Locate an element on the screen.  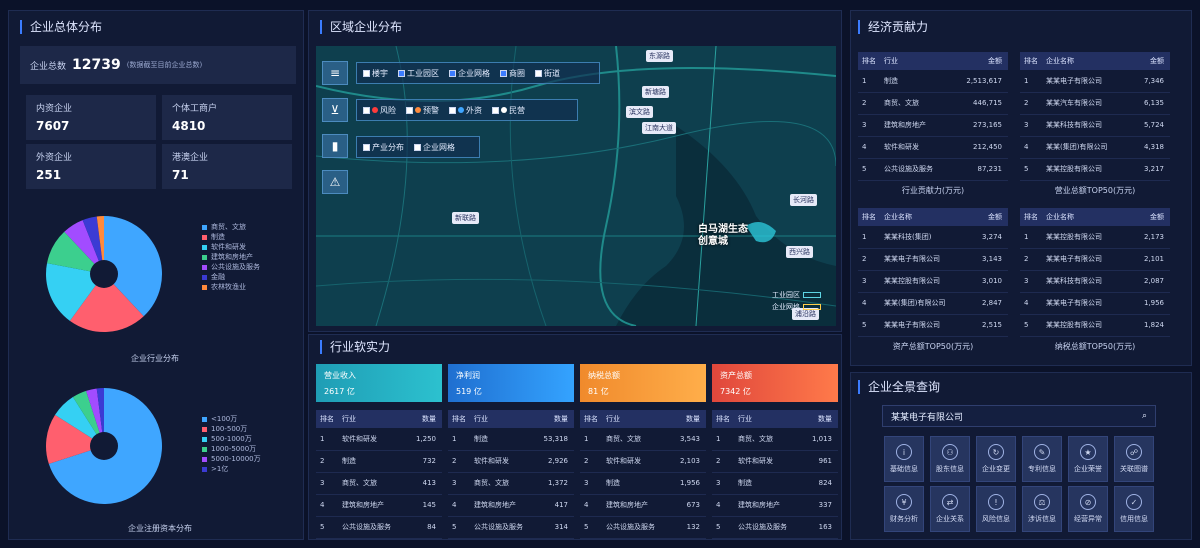
filter-warning: 预警 is located at coordinates (422, 110).